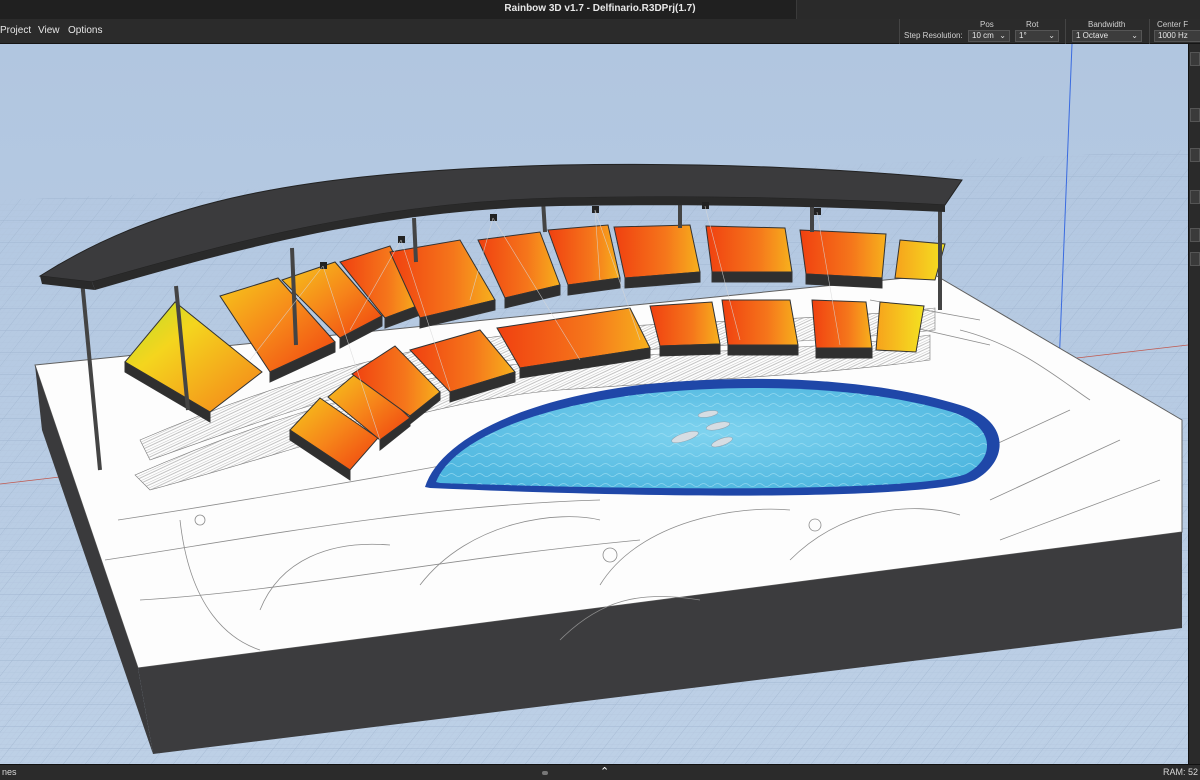 Image resolution: width=1200 pixels, height=780 pixels. Describe the element at coordinates (1180, 772) in the screenshot. I see `ram-indicator: RAM: 52` at that location.